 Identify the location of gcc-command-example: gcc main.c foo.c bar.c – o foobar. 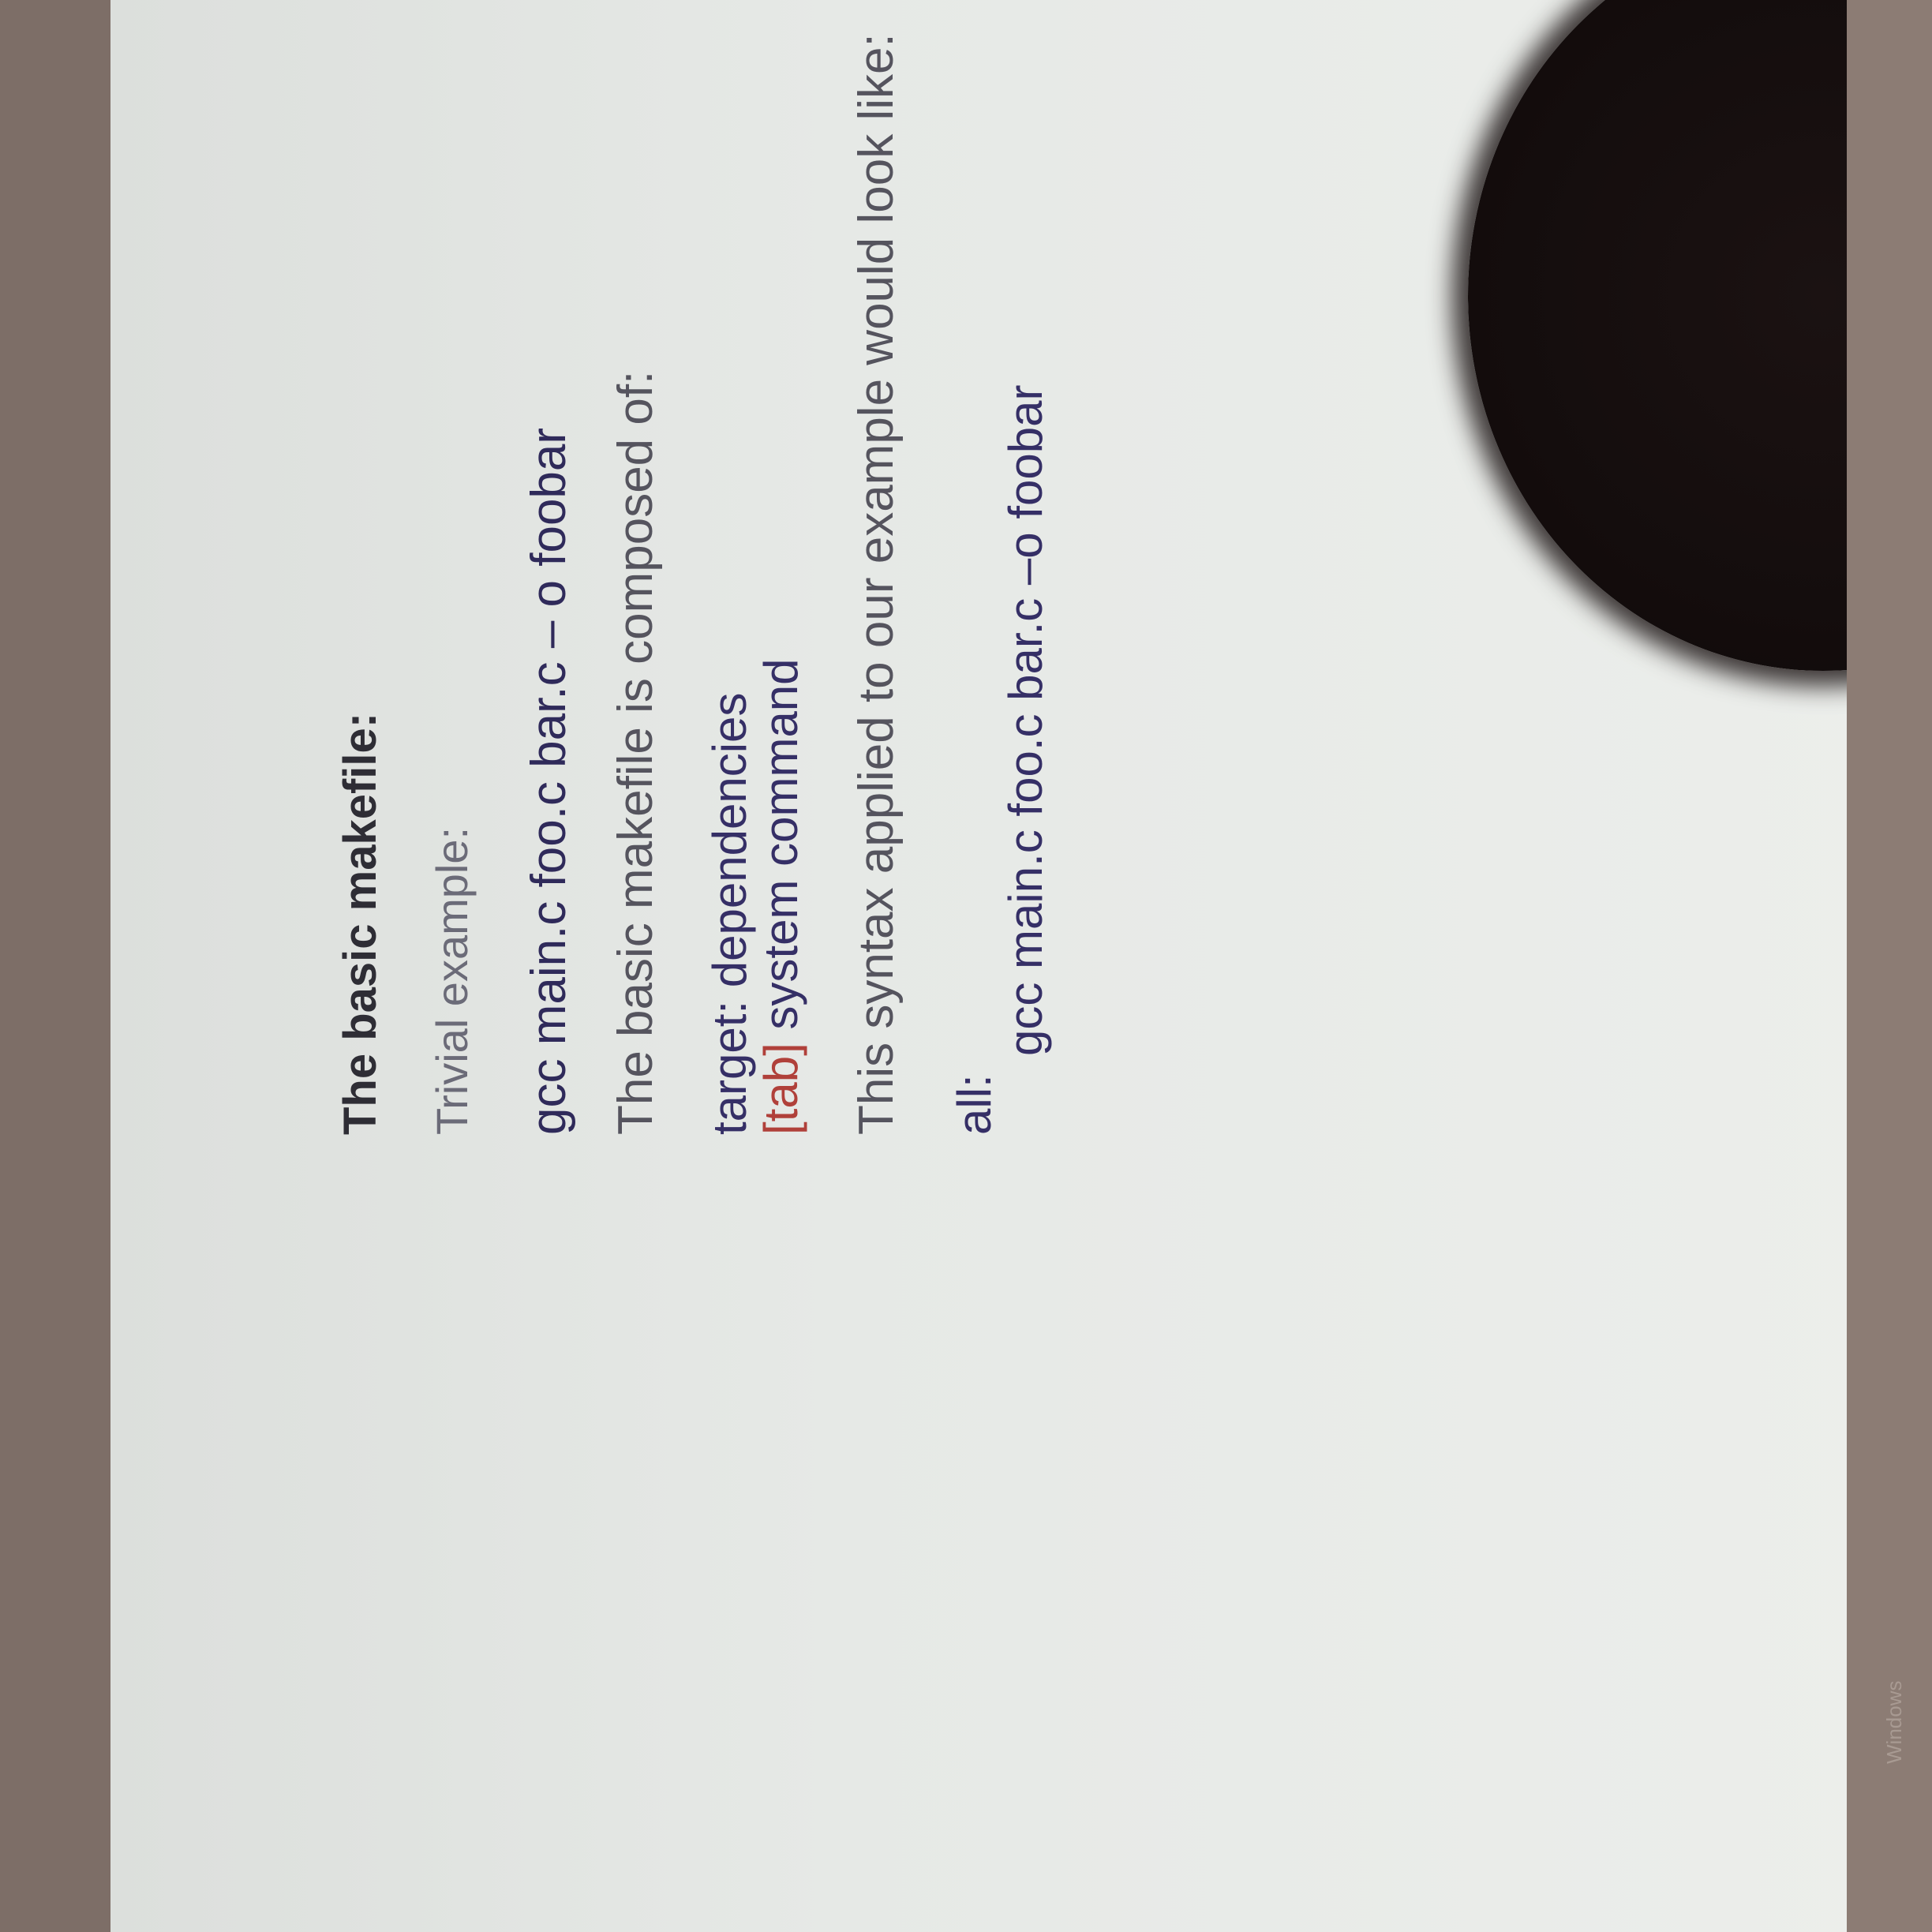
(549, 781).